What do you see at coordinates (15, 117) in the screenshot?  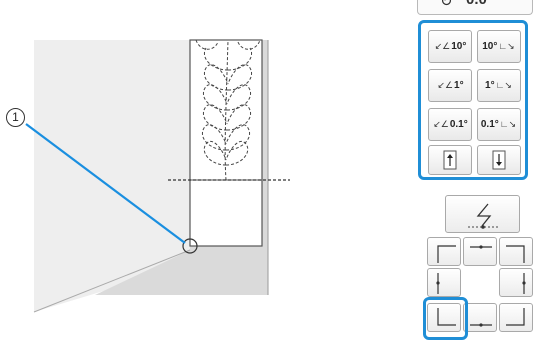 I see `callout-number: 1` at bounding box center [15, 117].